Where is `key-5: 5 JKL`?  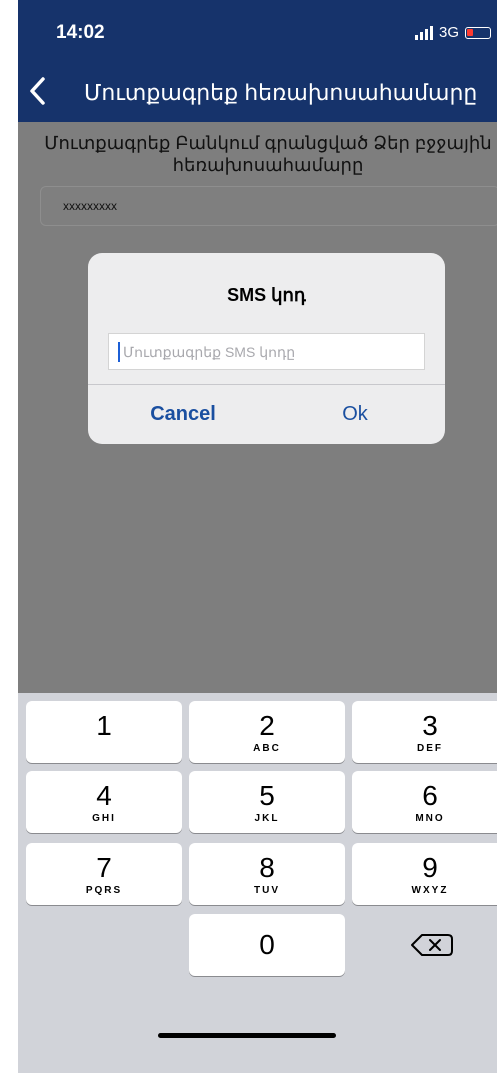 key-5: 5 JKL is located at coordinates (267, 802).